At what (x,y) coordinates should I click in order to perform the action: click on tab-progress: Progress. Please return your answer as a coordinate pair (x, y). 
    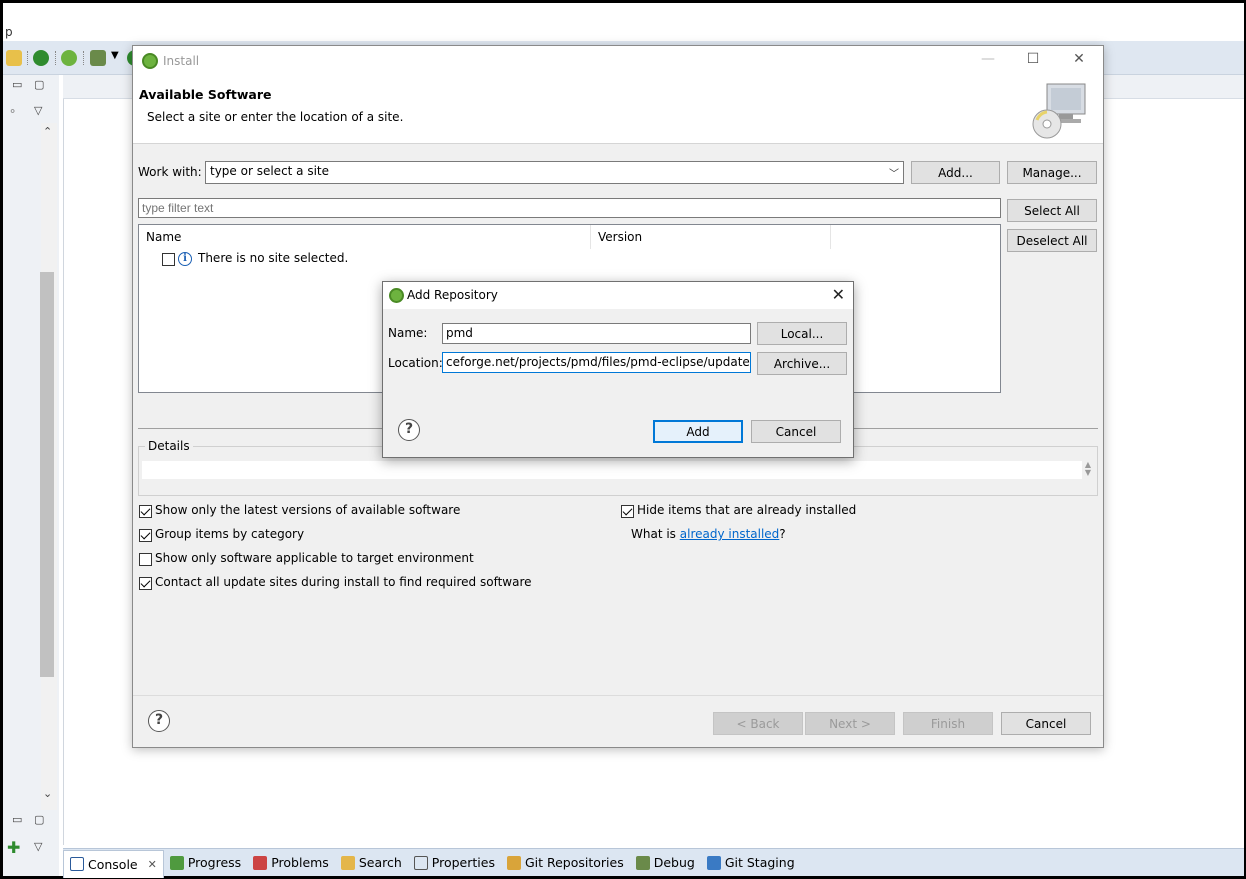
    Looking at the image, I should click on (205, 863).